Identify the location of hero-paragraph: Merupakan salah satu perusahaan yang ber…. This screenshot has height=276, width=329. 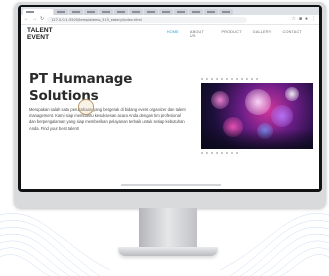
(107, 119).